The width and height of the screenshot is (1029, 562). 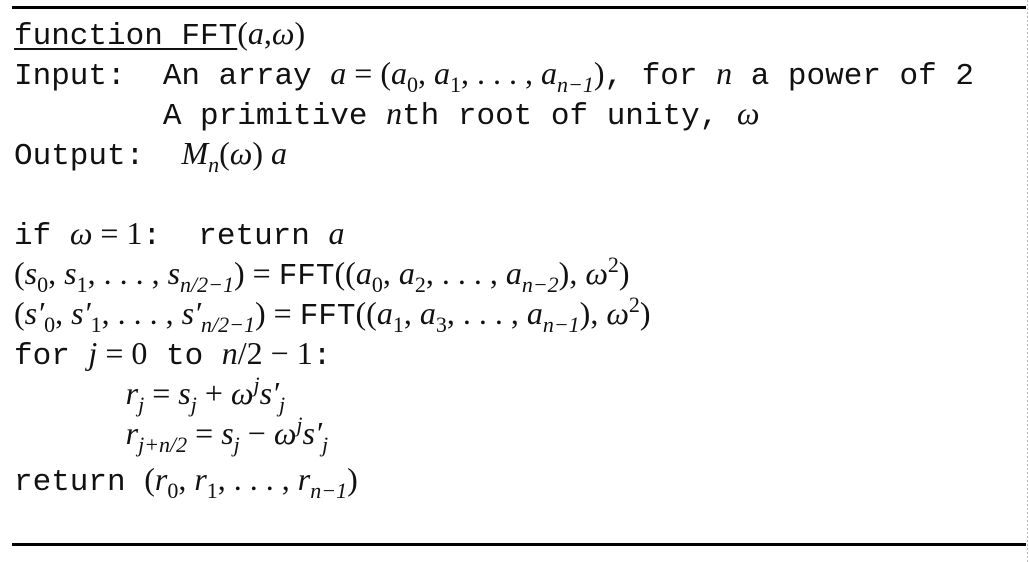 What do you see at coordinates (235, 236) in the screenshot?
I see `code-text: : return` at bounding box center [235, 236].